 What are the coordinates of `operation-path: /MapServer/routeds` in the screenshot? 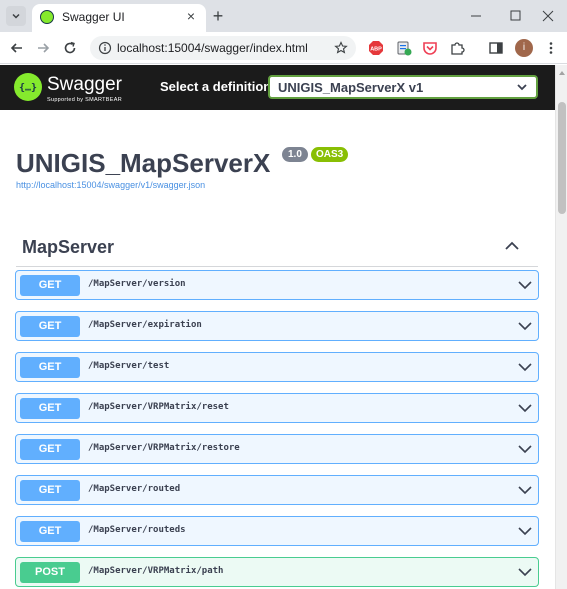 It's located at (137, 530).